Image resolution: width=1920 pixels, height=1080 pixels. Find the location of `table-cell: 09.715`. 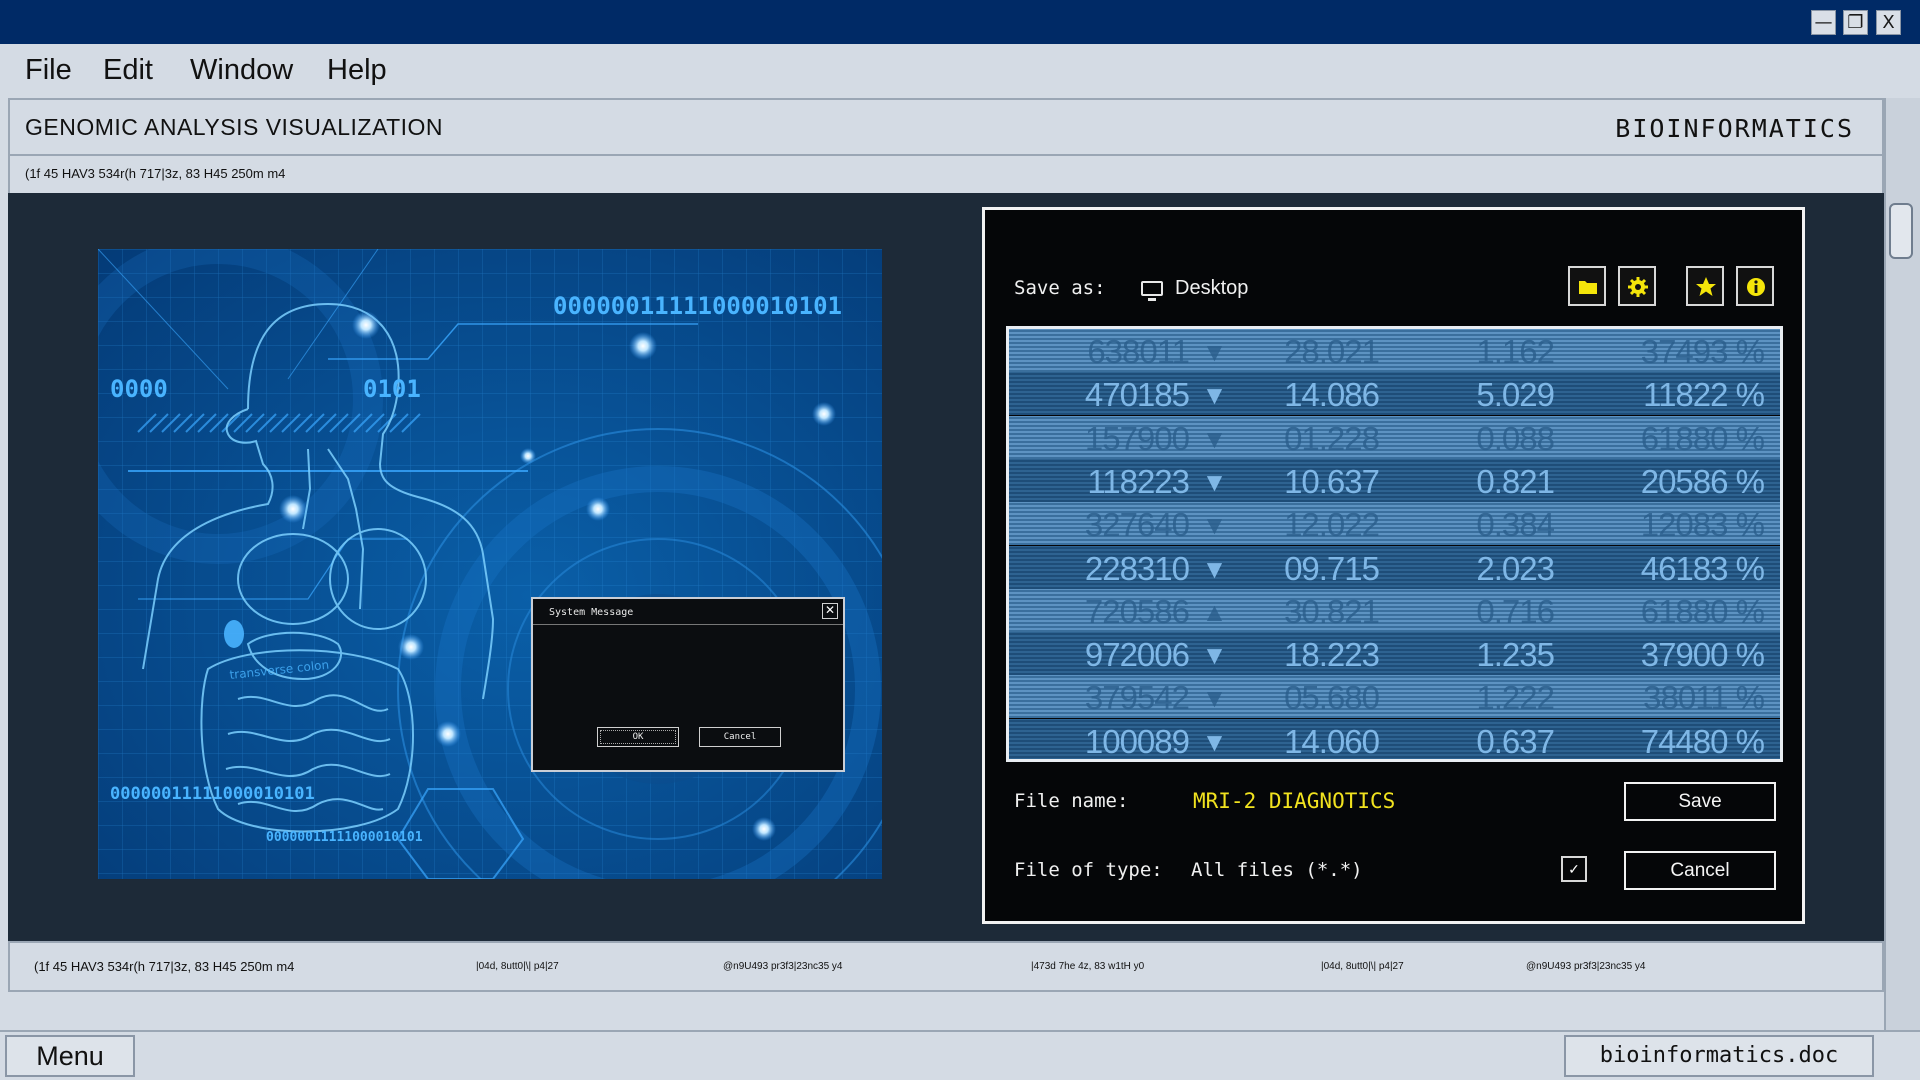

table-cell: 09.715 is located at coordinates (1332, 568).